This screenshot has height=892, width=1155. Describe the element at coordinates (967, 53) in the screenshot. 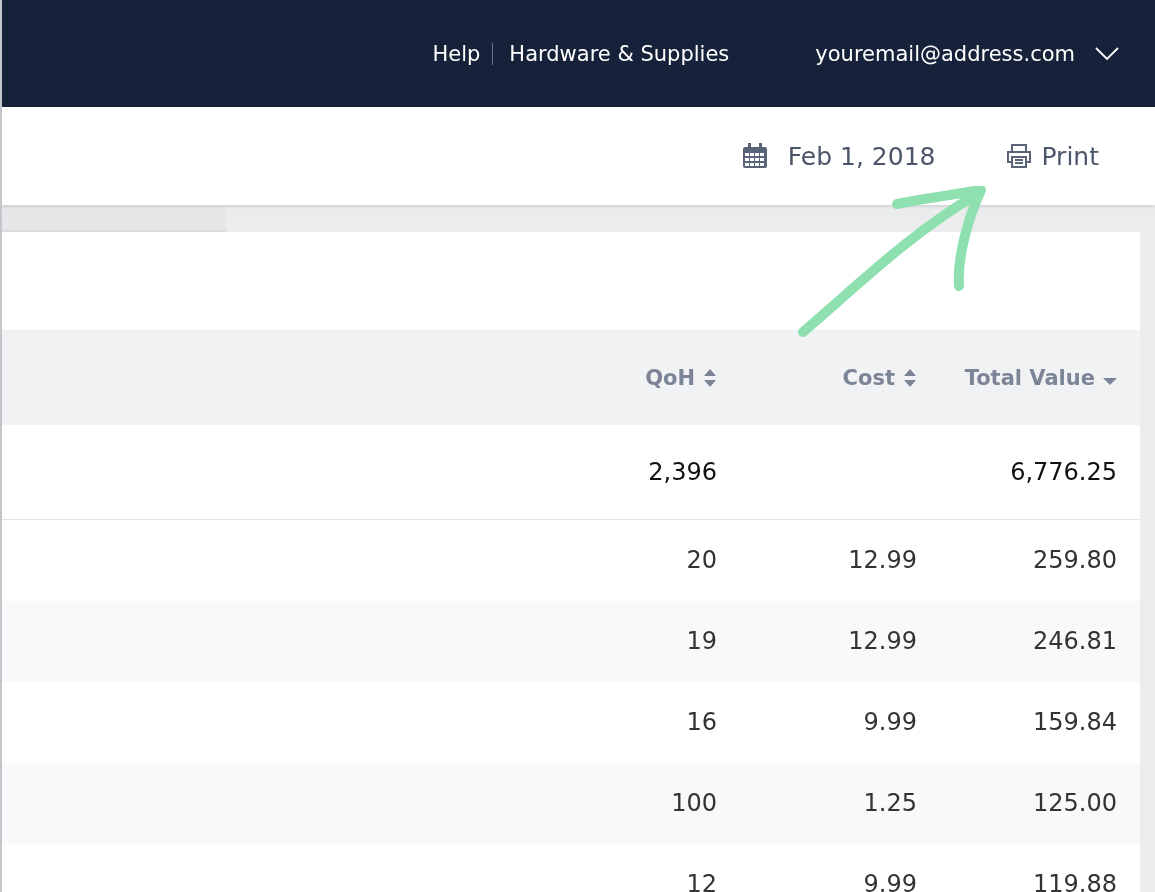

I see `account-menu: youremail@address.com` at that location.